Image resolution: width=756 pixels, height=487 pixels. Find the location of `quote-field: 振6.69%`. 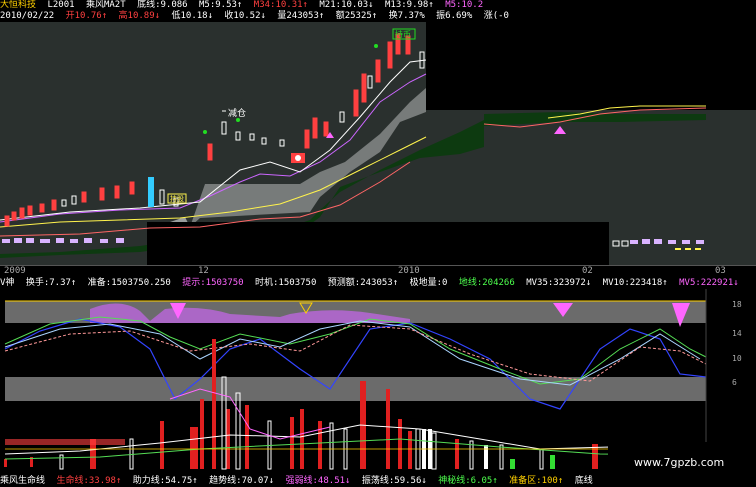

quote-field: 振6.69% is located at coordinates (454, 16).